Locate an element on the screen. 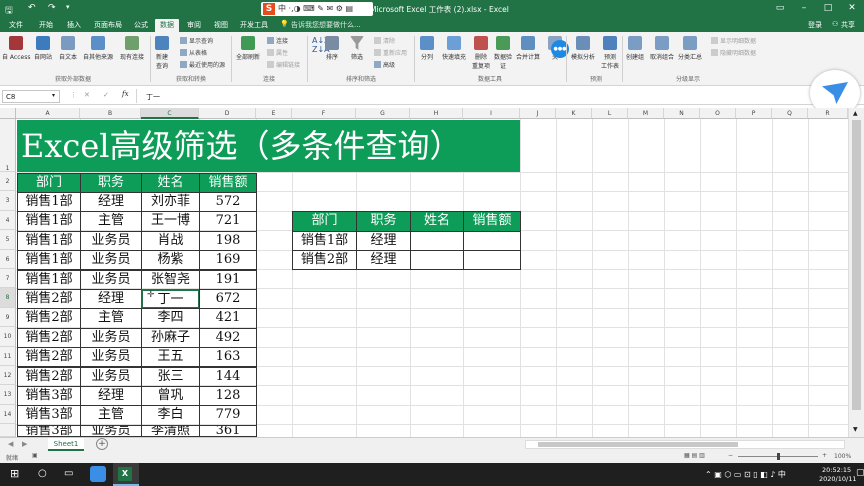  refresh-all-button: 全部刷新 is located at coordinates (248, 48).